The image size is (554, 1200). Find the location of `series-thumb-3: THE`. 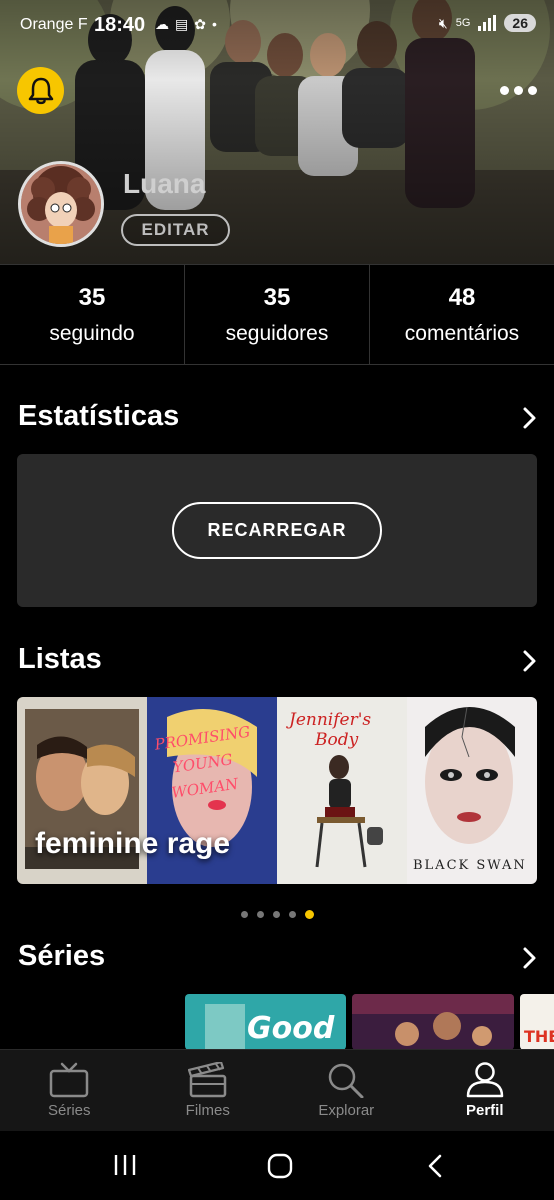

series-thumb-3: THE is located at coordinates (537, 1022).